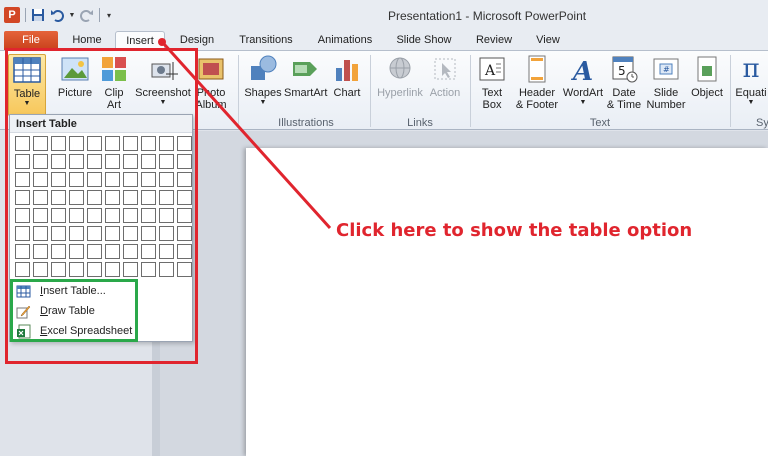 Image resolution: width=768 pixels, height=456 pixels. What do you see at coordinates (514, 230) in the screenshot?
I see `annotation-text: Click here to show the table option` at bounding box center [514, 230].